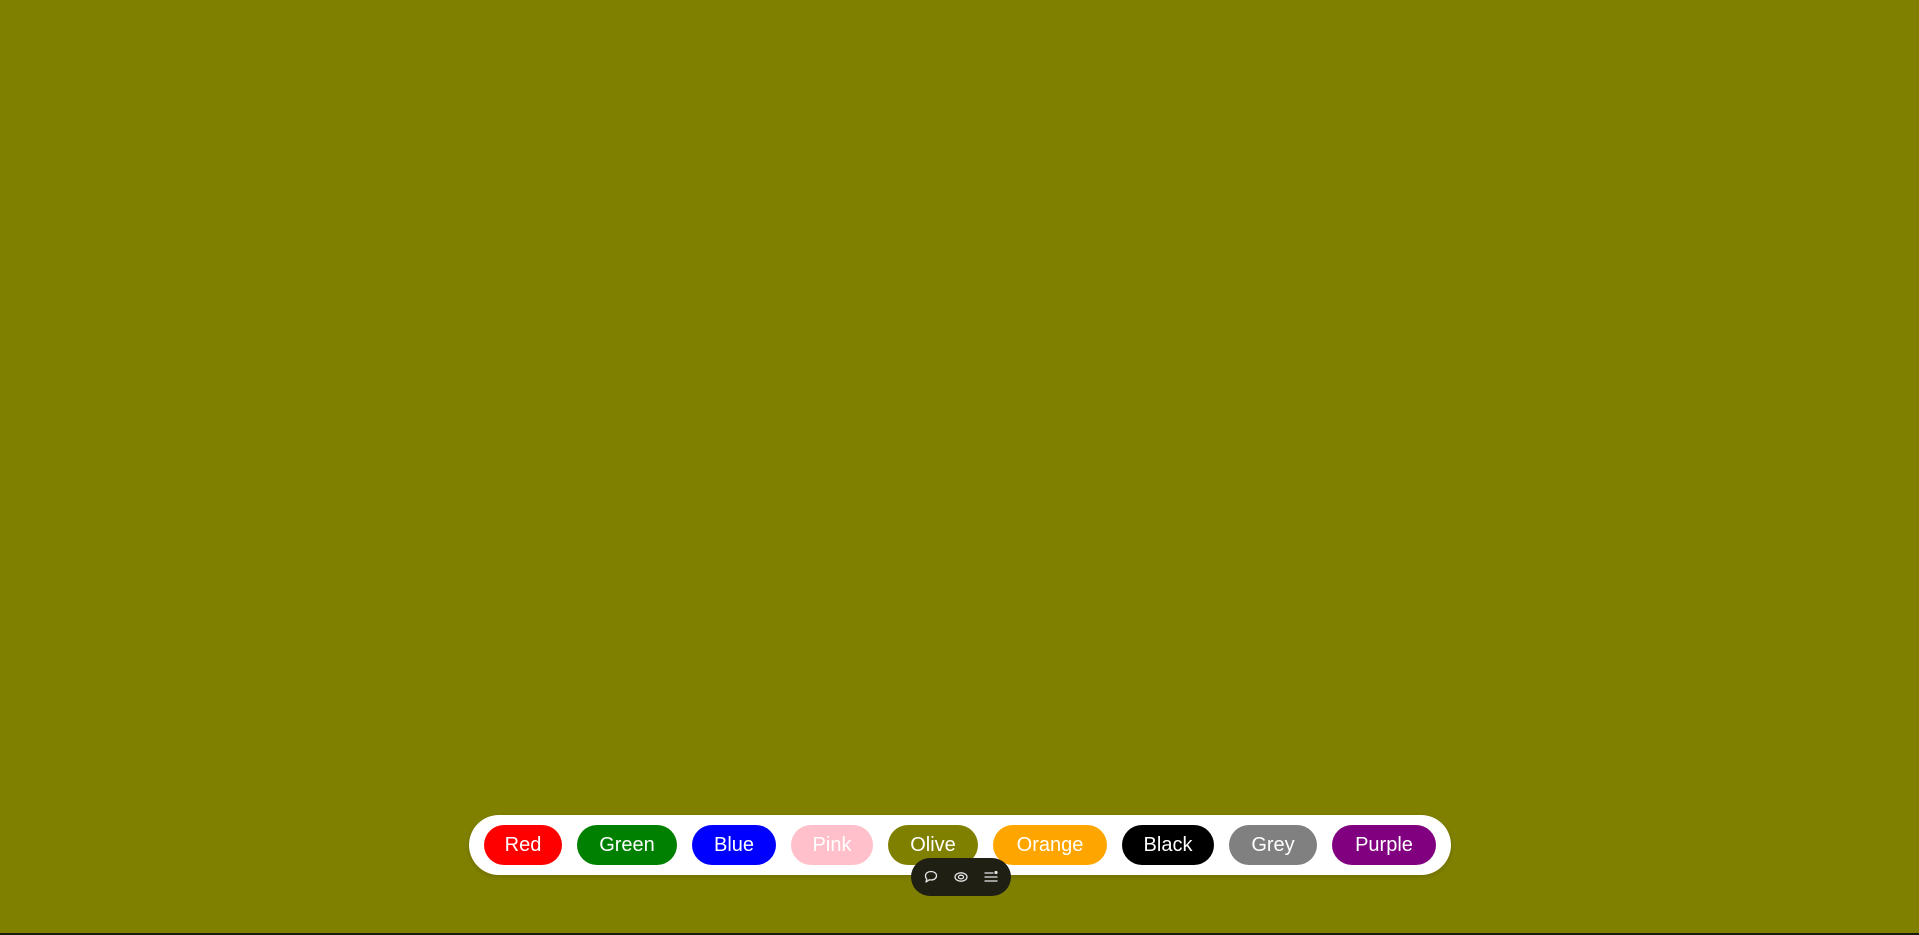 This screenshot has height=935, width=1919. Describe the element at coordinates (1168, 845) in the screenshot. I see `black-color-button: Black` at that location.